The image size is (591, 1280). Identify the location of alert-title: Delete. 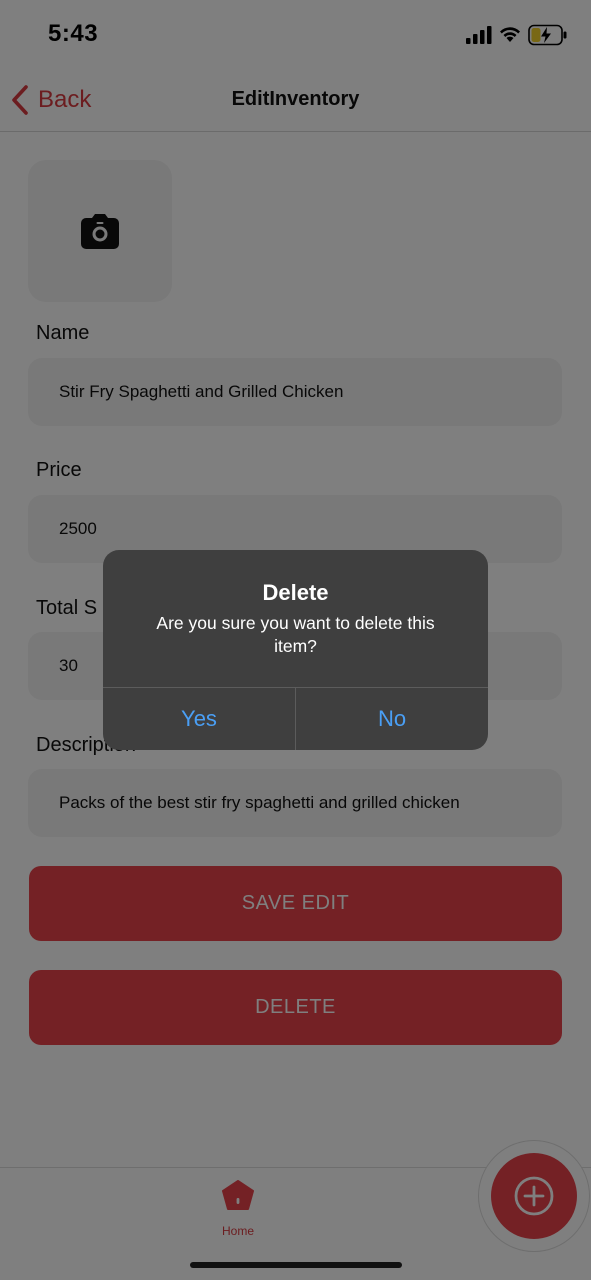
(295, 592).